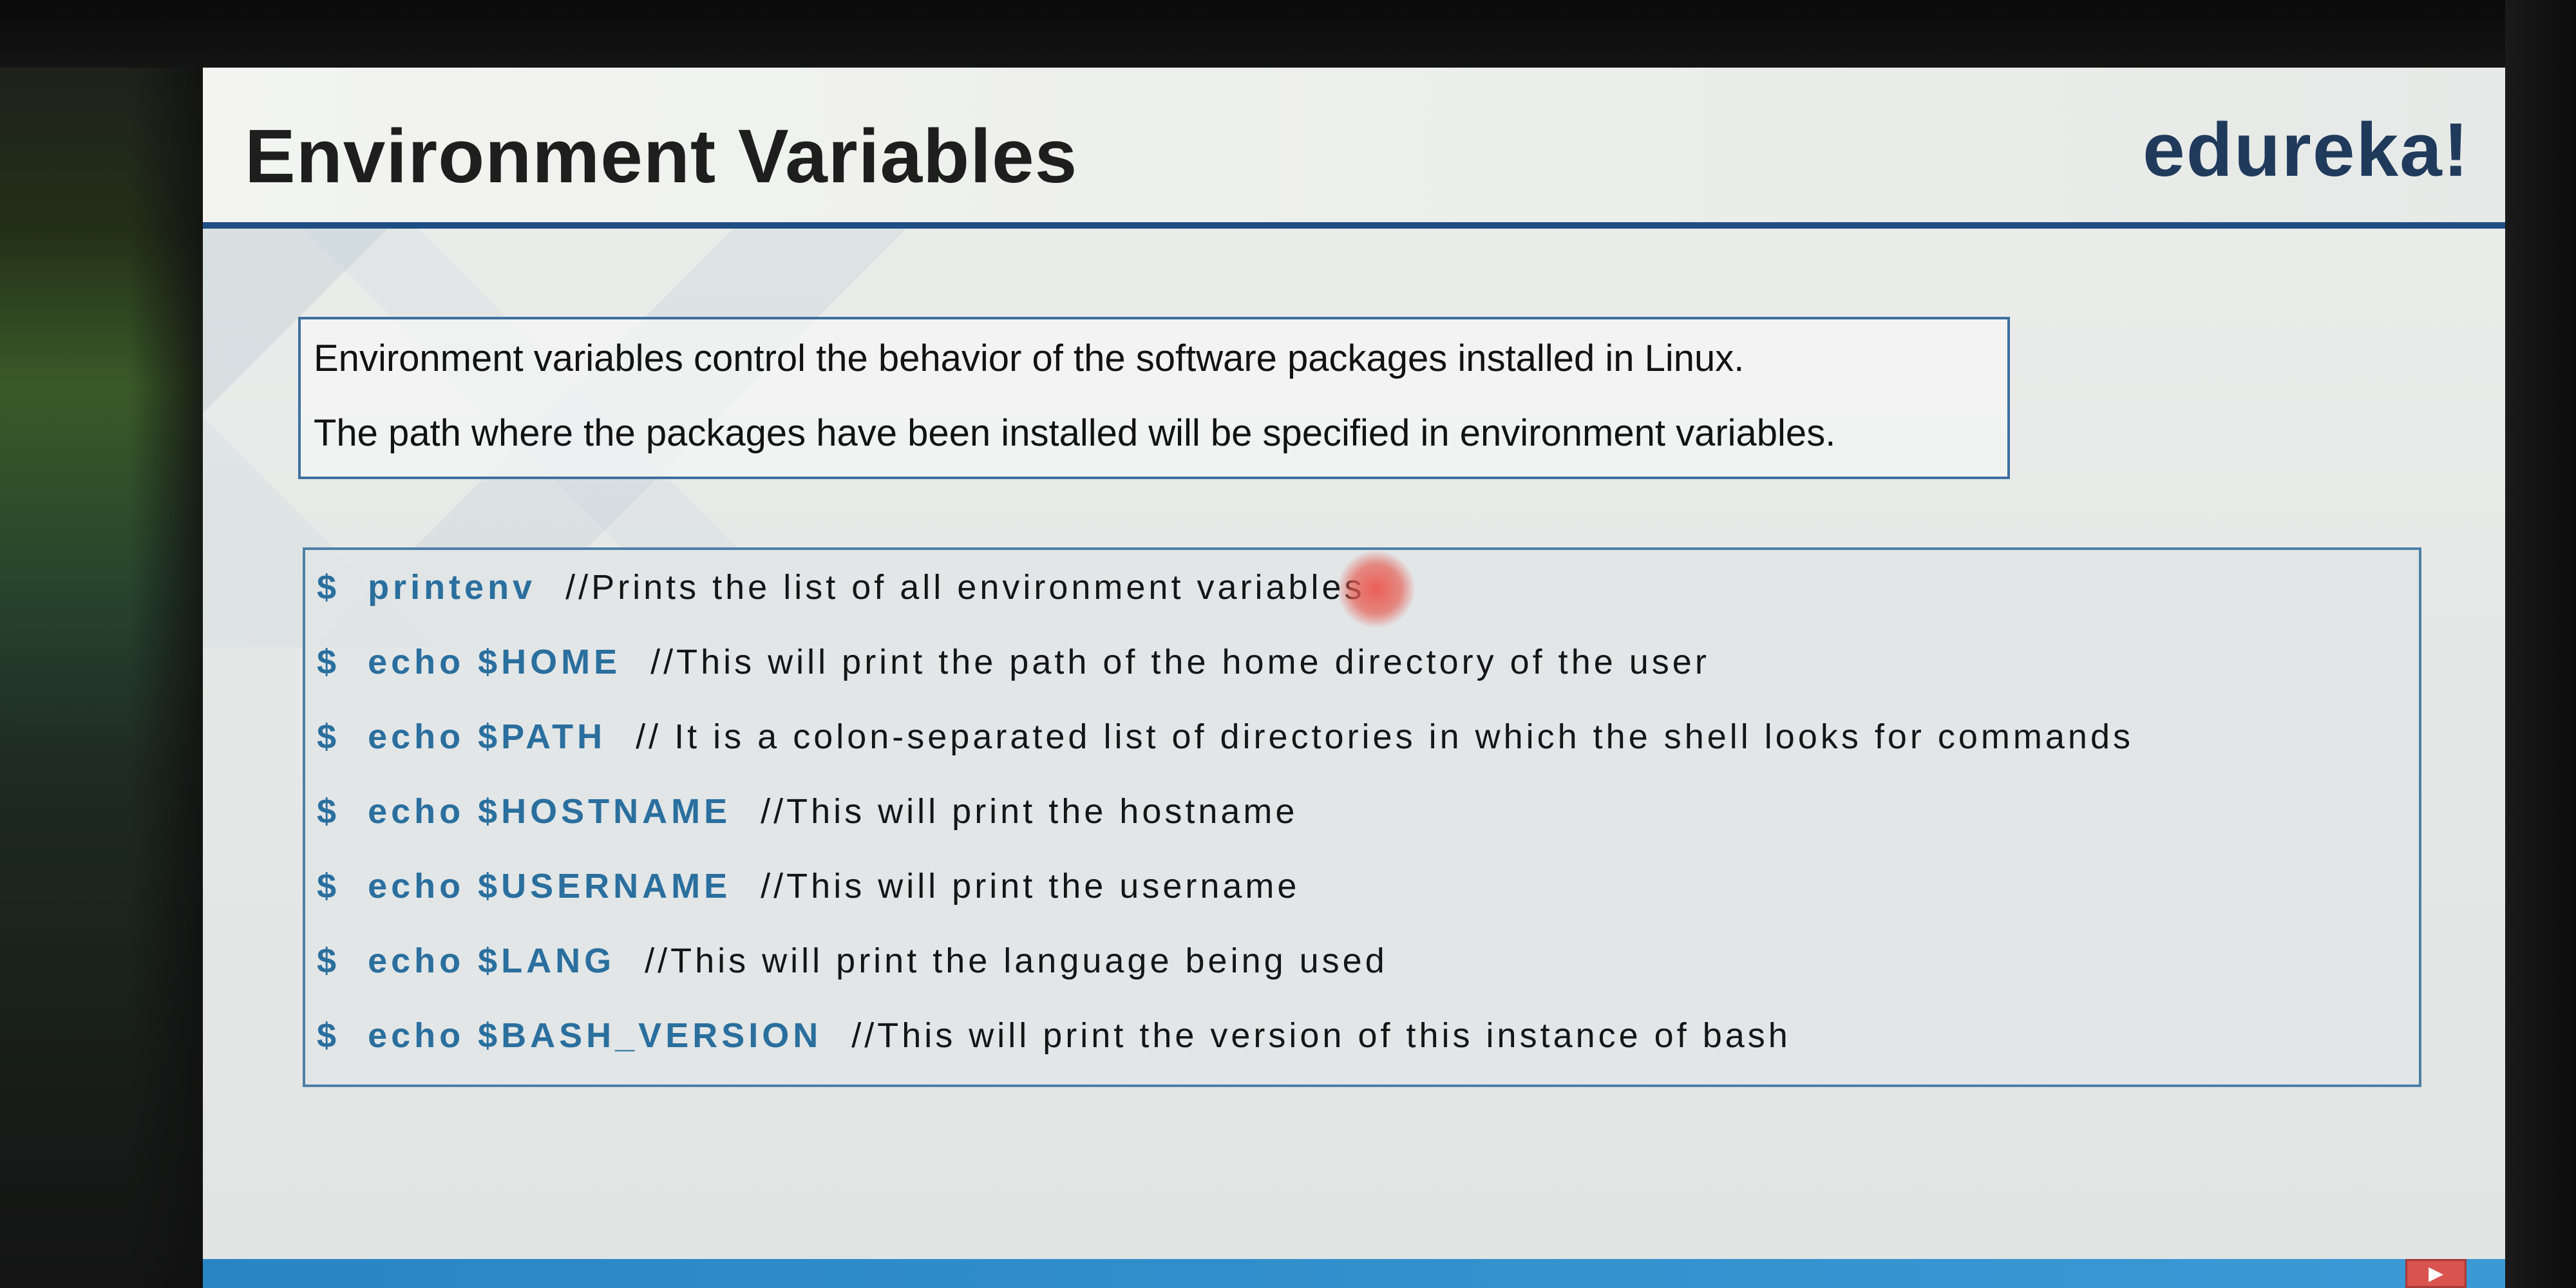  Describe the element at coordinates (595, 1035) in the screenshot. I see `command-text: echo $BASH_VERSION` at that location.